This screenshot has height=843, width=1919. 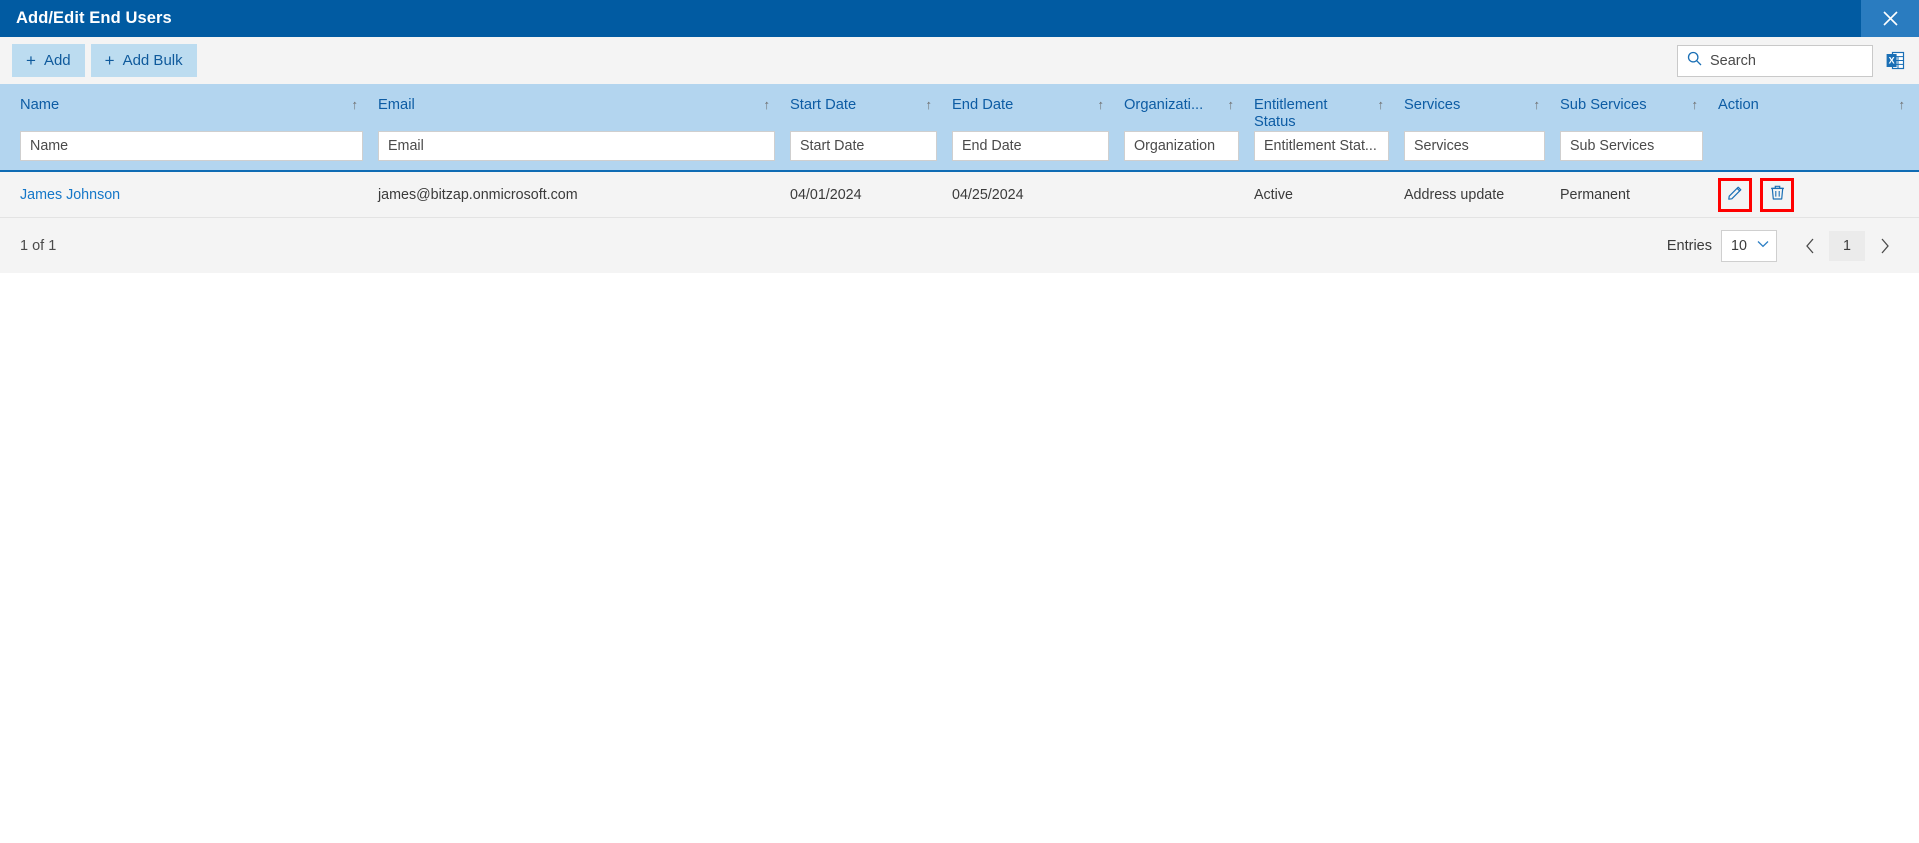 What do you see at coordinates (959, 245) in the screenshot?
I see `table-footer: 1 of 1 Entries 10 1` at bounding box center [959, 245].